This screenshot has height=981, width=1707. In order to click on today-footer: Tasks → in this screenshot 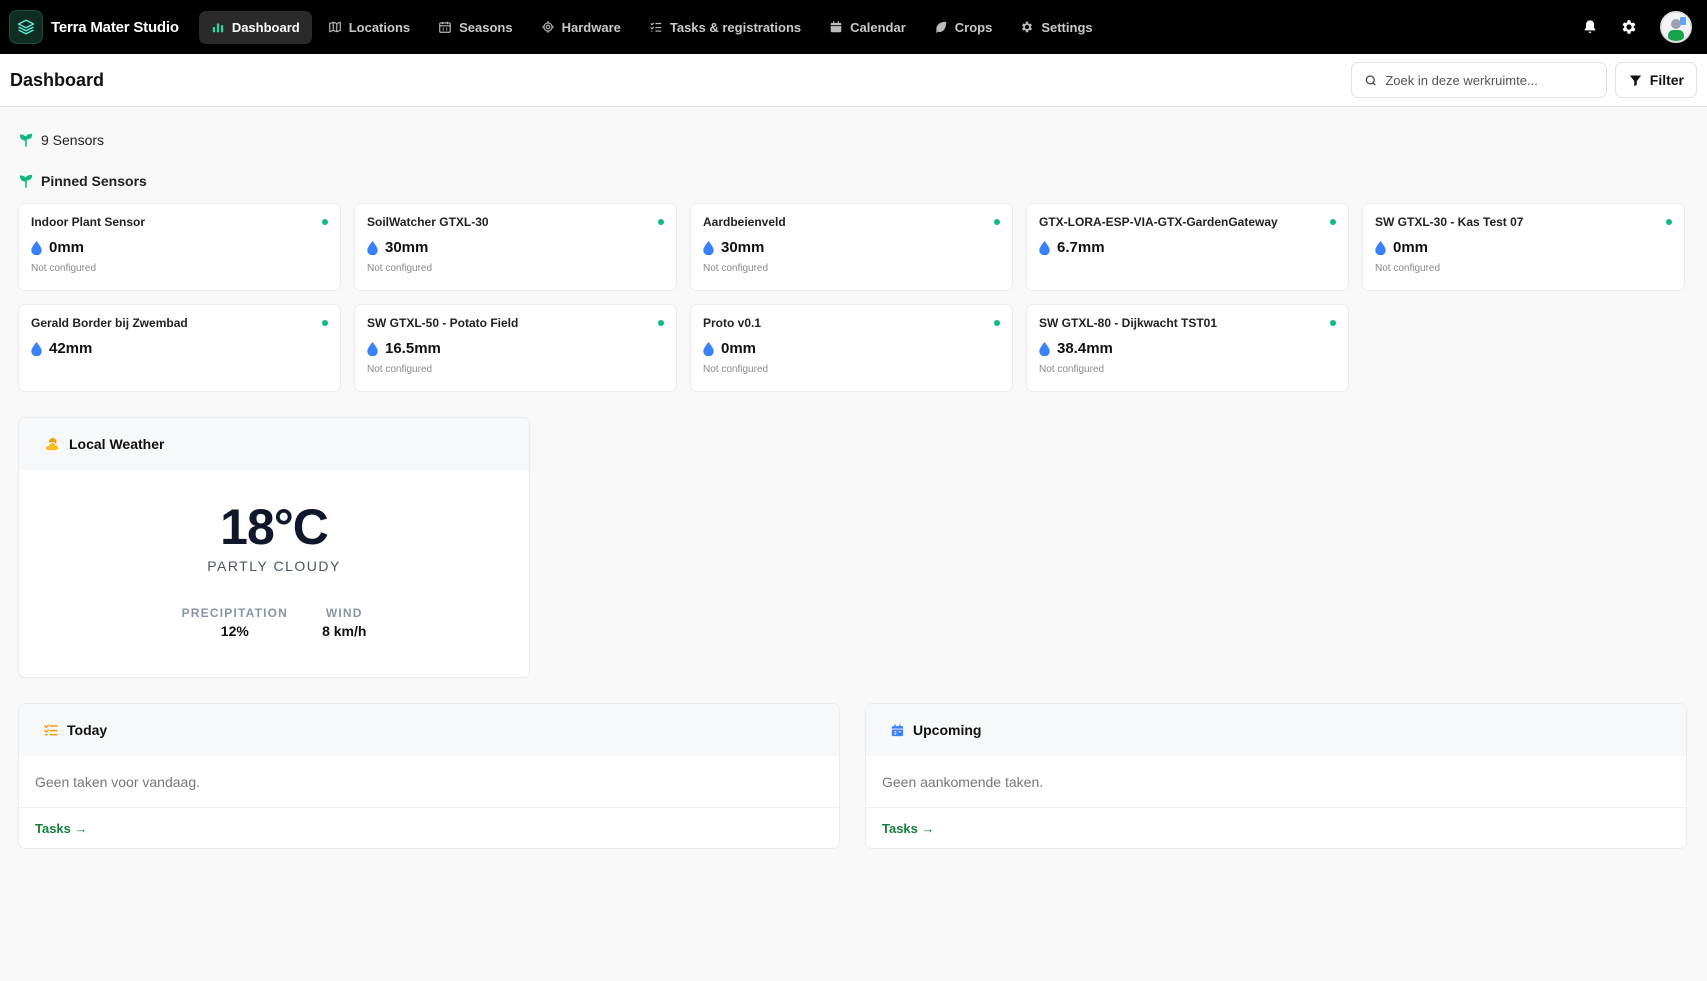, I will do `click(429, 828)`.